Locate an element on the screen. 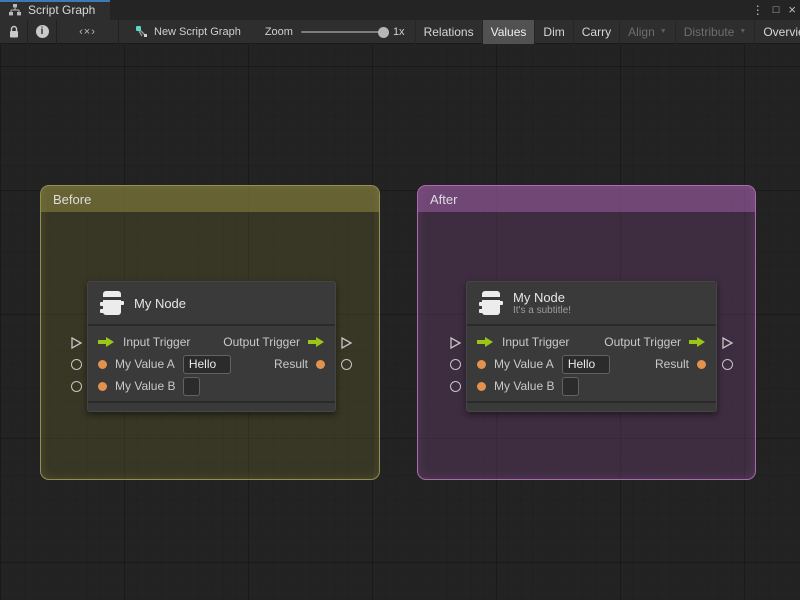  inspector-button: i is located at coordinates (42, 32).